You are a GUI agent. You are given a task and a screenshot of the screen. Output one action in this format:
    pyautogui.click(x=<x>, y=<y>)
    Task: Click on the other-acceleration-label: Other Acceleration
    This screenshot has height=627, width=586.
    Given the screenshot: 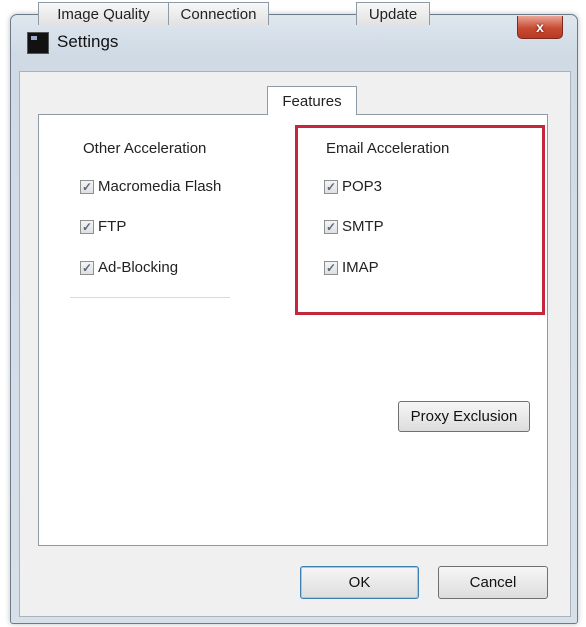 What is the action you would take?
    pyautogui.click(x=145, y=148)
    